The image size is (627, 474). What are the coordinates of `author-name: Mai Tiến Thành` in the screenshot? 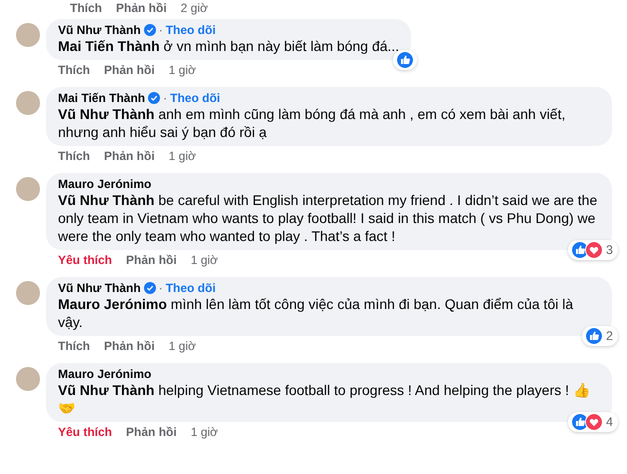 It's located at (102, 98).